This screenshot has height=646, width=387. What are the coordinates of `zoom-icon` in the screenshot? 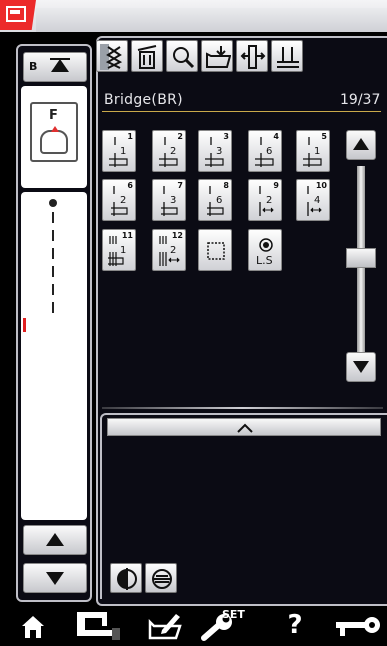 It's located at (184, 58).